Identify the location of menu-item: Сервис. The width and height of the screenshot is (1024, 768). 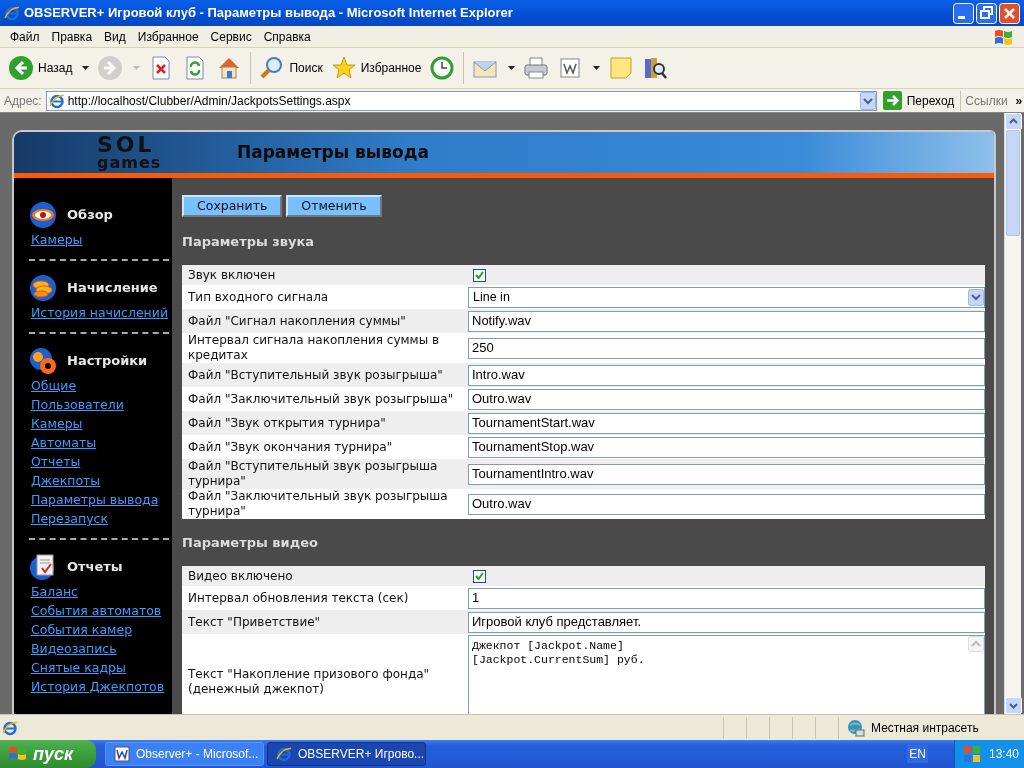
(231, 36).